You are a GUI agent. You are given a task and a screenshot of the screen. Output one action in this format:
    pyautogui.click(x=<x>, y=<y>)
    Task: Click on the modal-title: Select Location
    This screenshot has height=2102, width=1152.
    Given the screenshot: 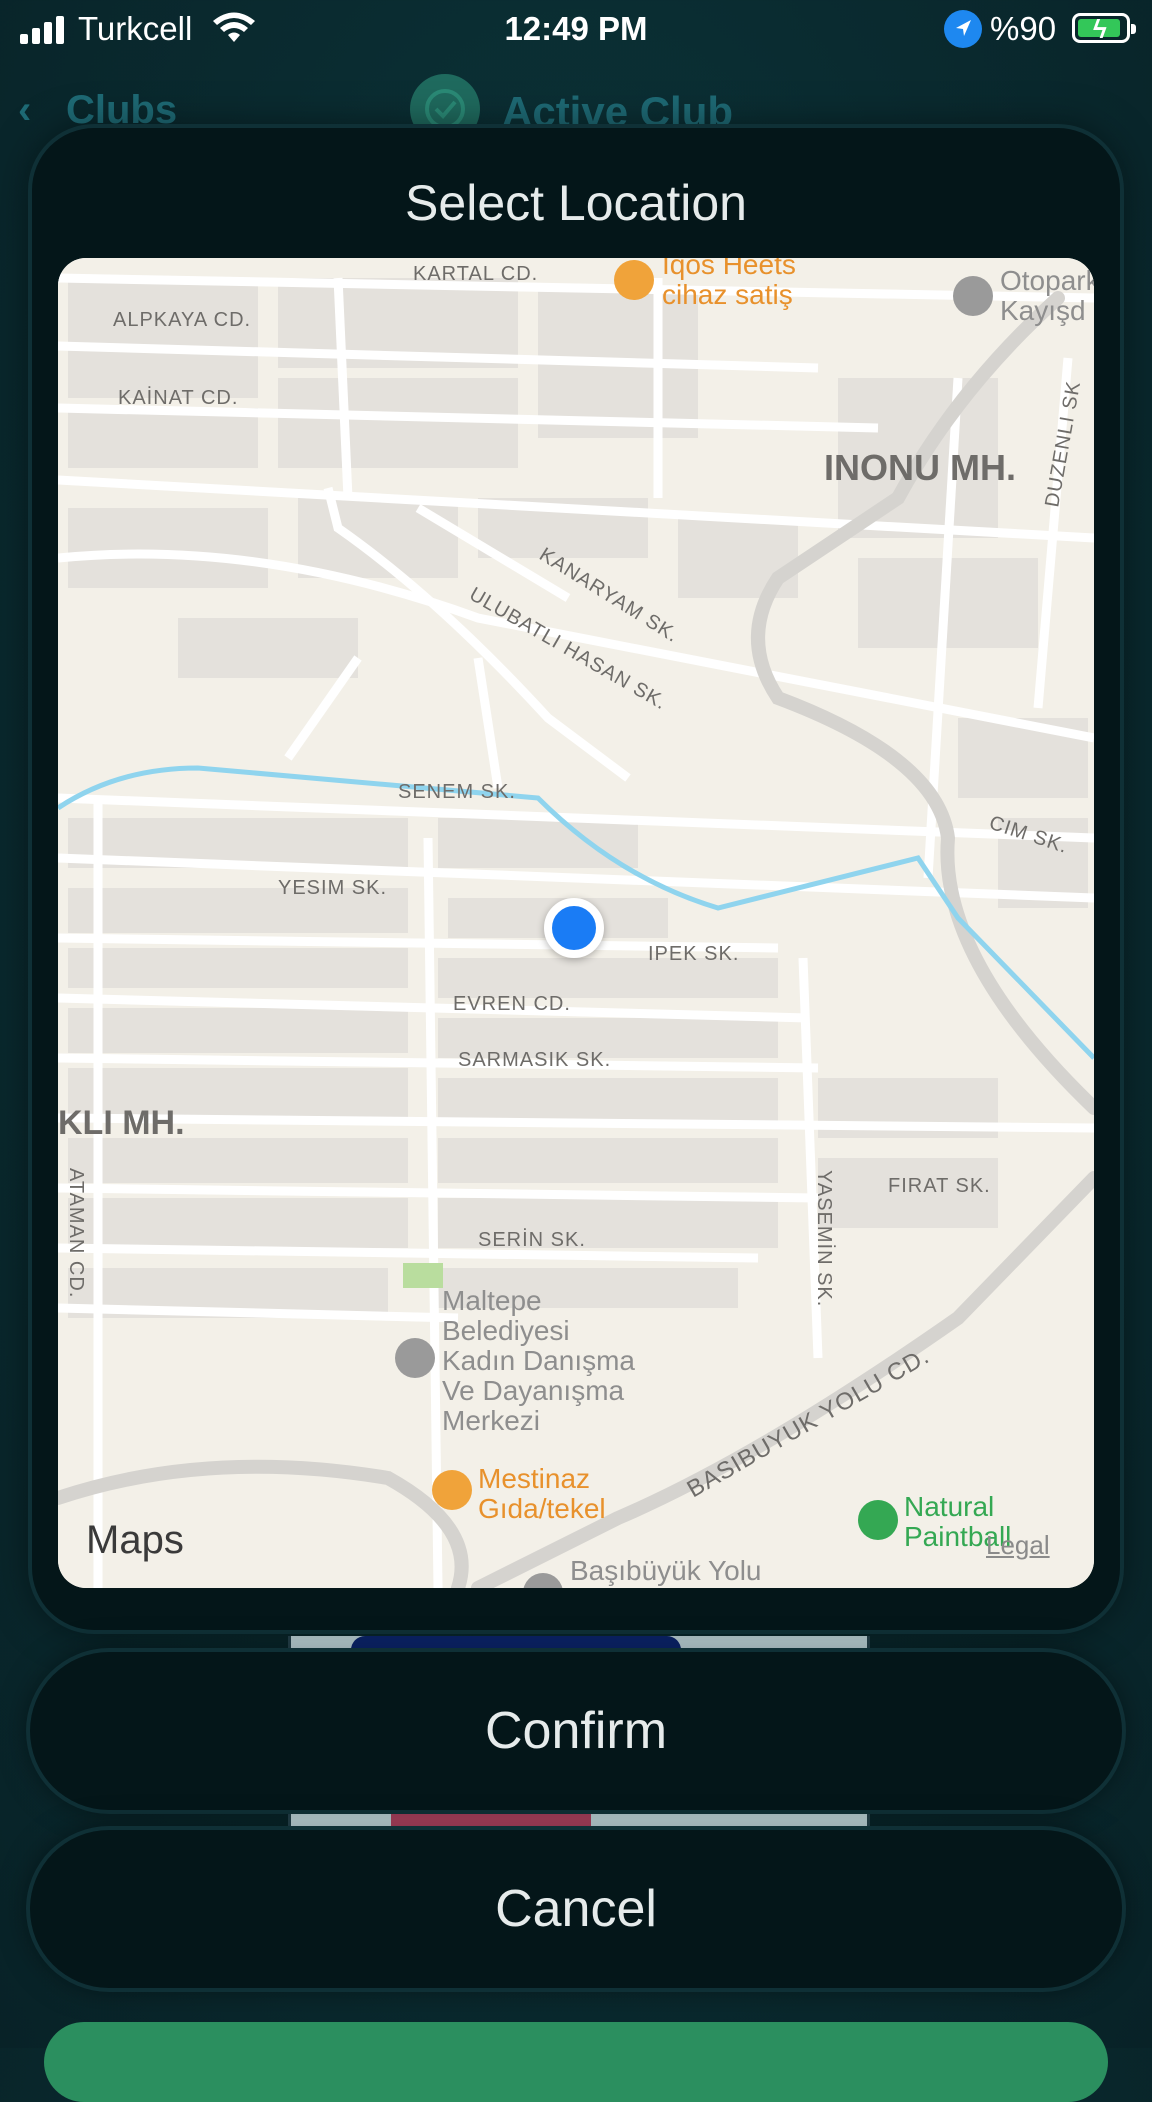 What is the action you would take?
    pyautogui.click(x=576, y=203)
    